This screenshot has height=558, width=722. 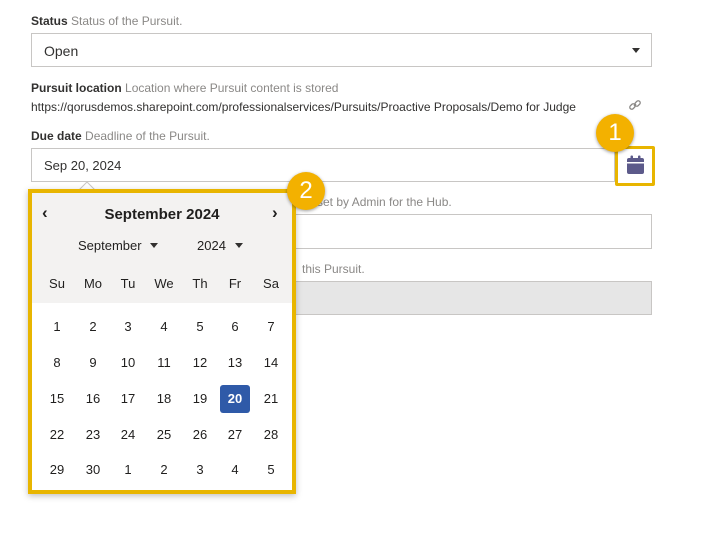 I want to click on weekday-label: Fr, so click(x=235, y=283).